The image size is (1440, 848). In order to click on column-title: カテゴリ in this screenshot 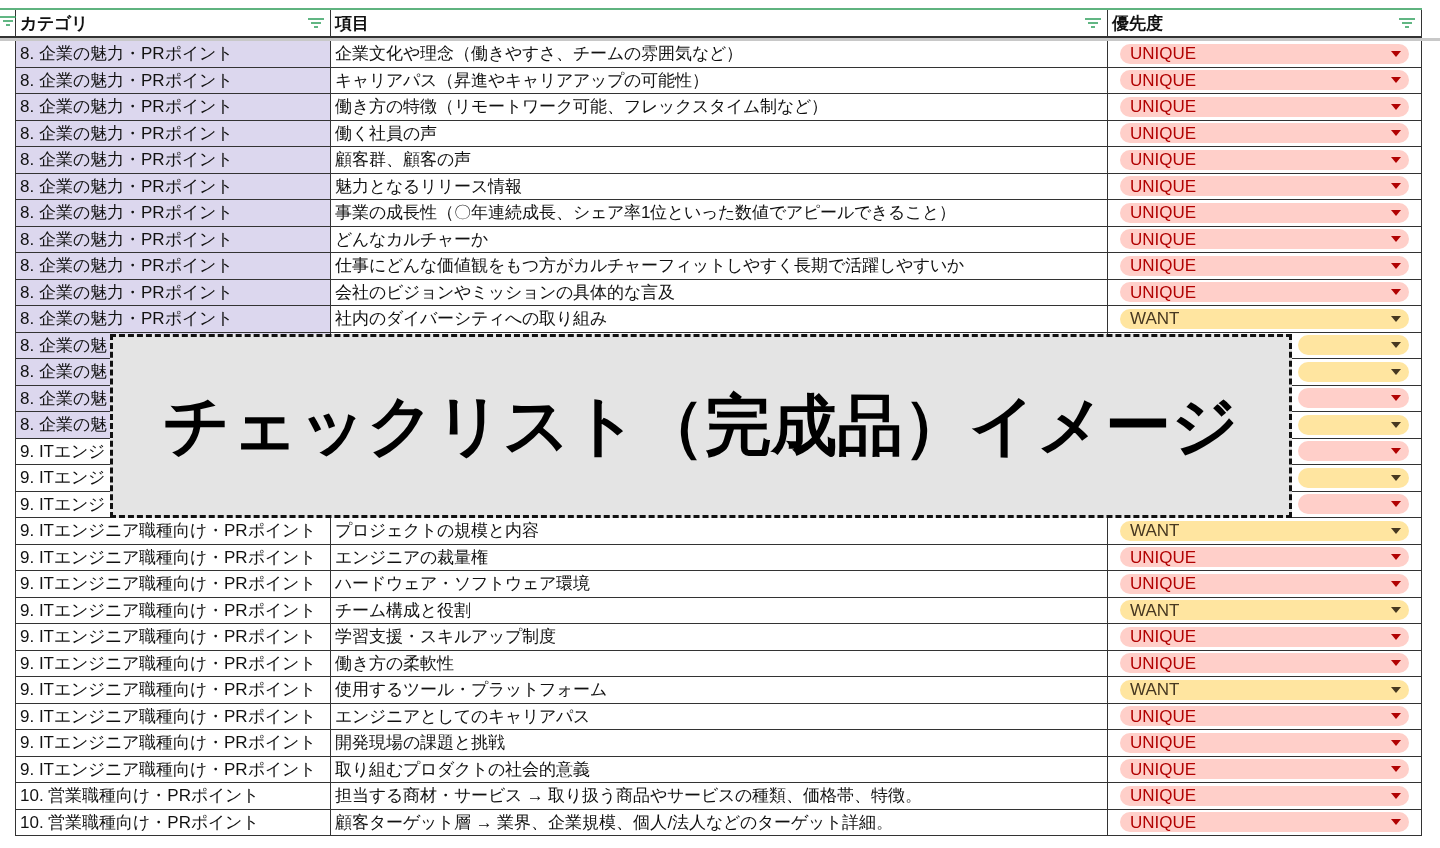, I will do `click(54, 23)`.